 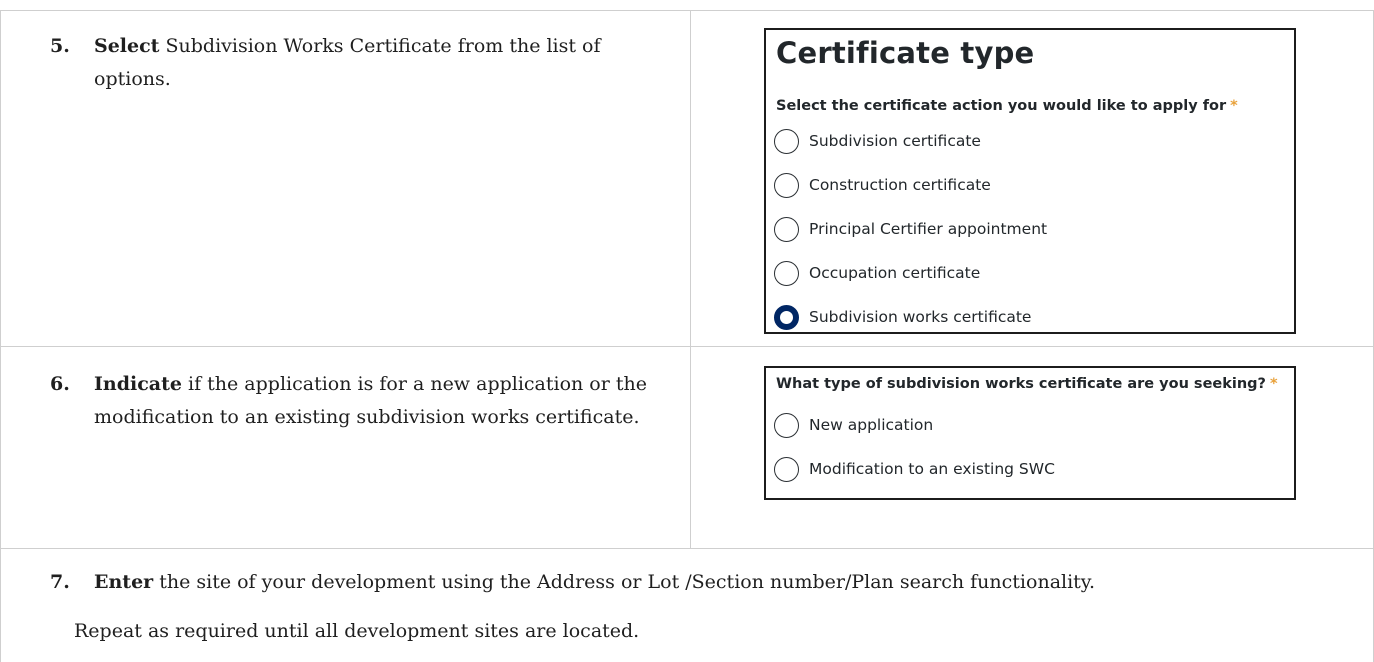 I want to click on option-label: Principal Certifier appointment, so click(x=928, y=229).